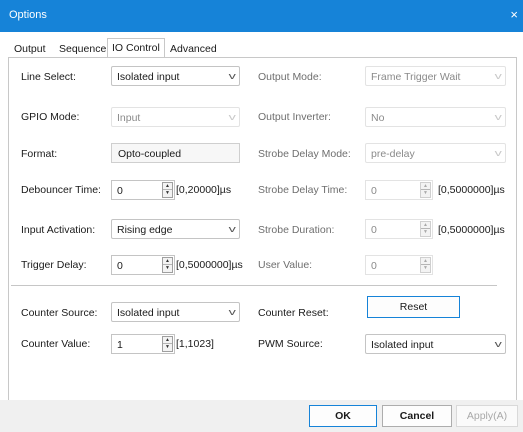 The width and height of the screenshot is (523, 432). Describe the element at coordinates (296, 230) in the screenshot. I see `strobe-duration-label: Strobe Duration:` at that location.